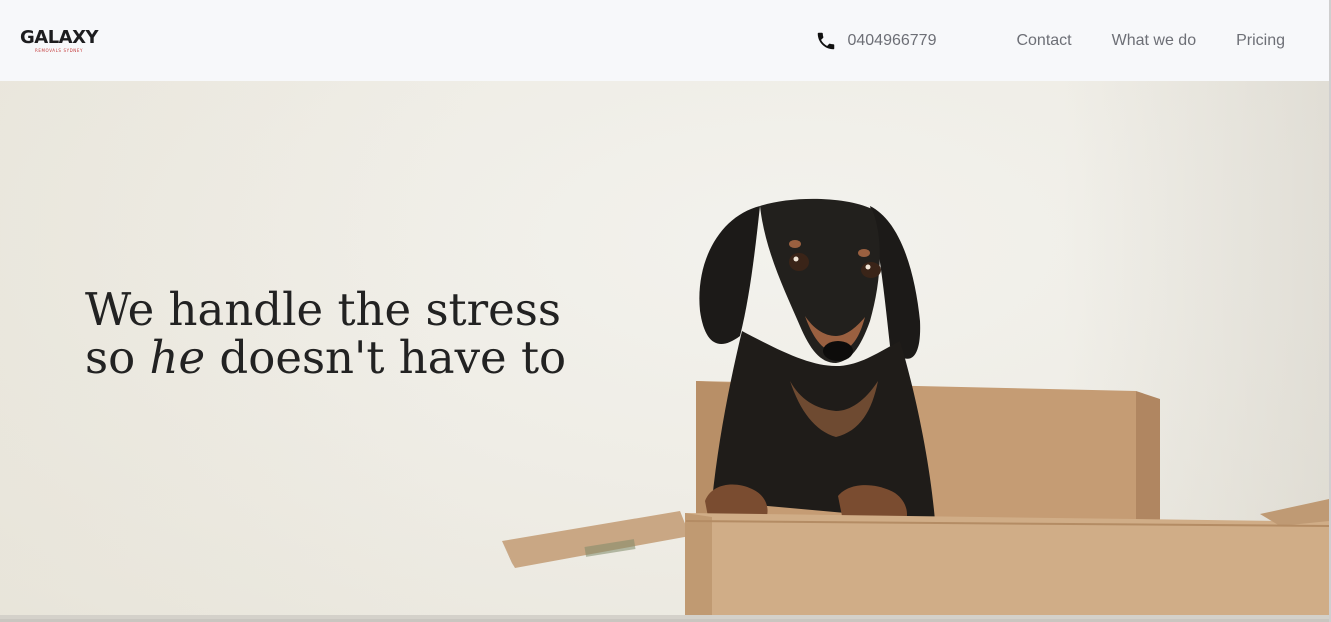 The height and width of the screenshot is (622, 1331). Describe the element at coordinates (59, 37) in the screenshot. I see `logo-wordmark: GALAXY` at that location.